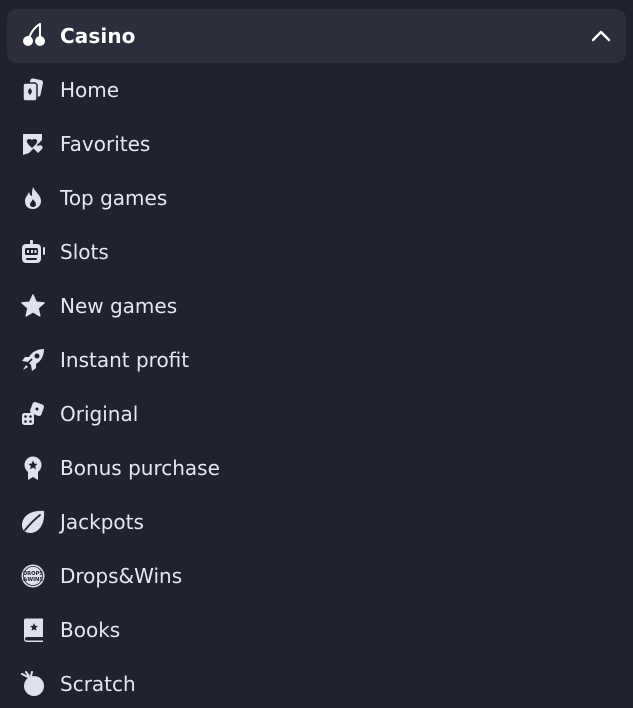 The height and width of the screenshot is (708, 633). I want to click on menu-item-label: Books, so click(90, 630).